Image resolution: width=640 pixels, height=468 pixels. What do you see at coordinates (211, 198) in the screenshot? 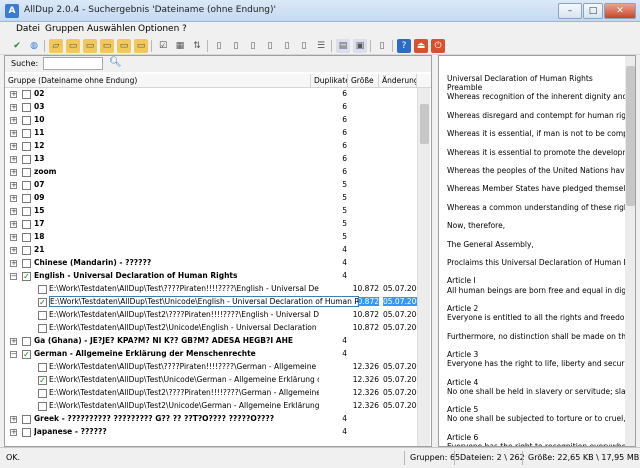
I see `table-row: +09 5` at bounding box center [211, 198].